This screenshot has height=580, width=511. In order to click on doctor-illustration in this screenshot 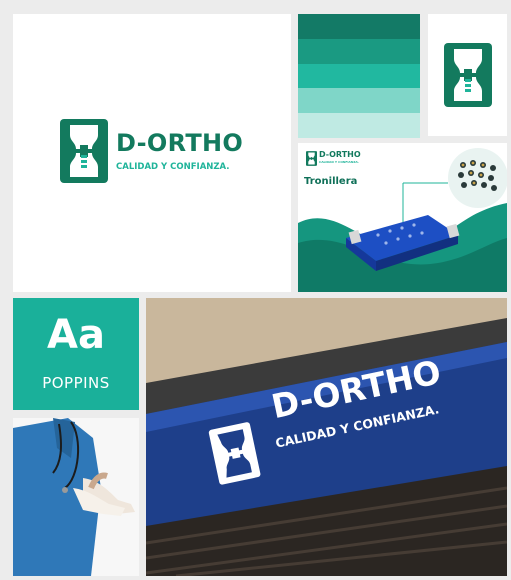, I will do `click(74, 497)`.